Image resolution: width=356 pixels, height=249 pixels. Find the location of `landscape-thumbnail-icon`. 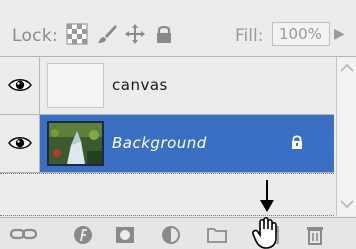

landscape-thumbnail-icon is located at coordinates (75, 143).